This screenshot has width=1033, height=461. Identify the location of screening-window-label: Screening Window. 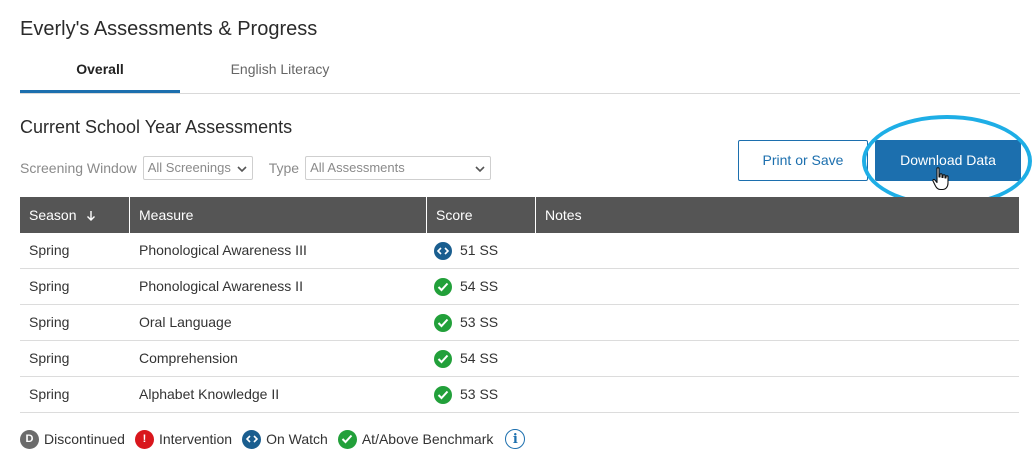
(78, 168).